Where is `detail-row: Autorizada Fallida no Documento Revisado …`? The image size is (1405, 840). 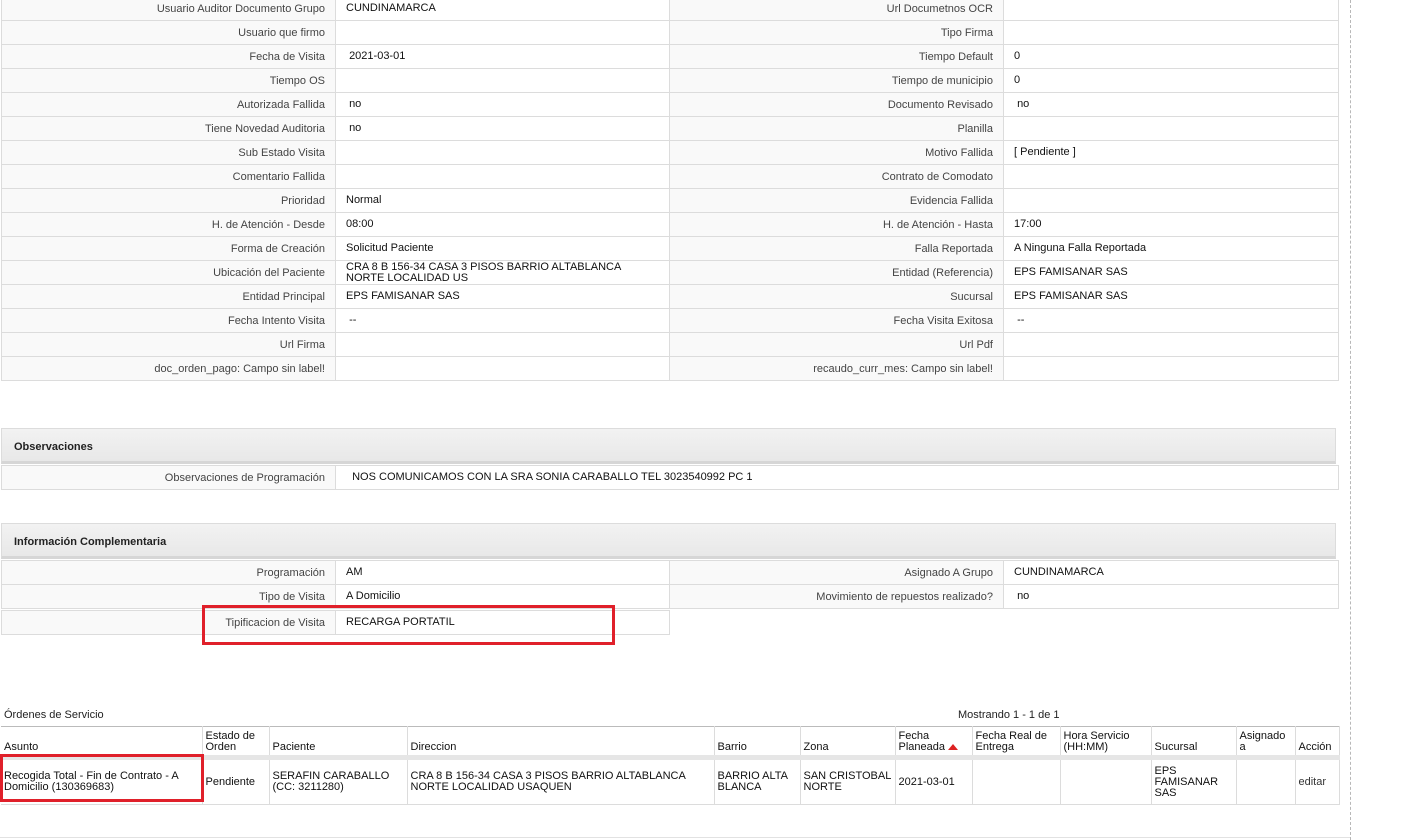
detail-row: Autorizada Fallida no Documento Revisado … is located at coordinates (670, 104).